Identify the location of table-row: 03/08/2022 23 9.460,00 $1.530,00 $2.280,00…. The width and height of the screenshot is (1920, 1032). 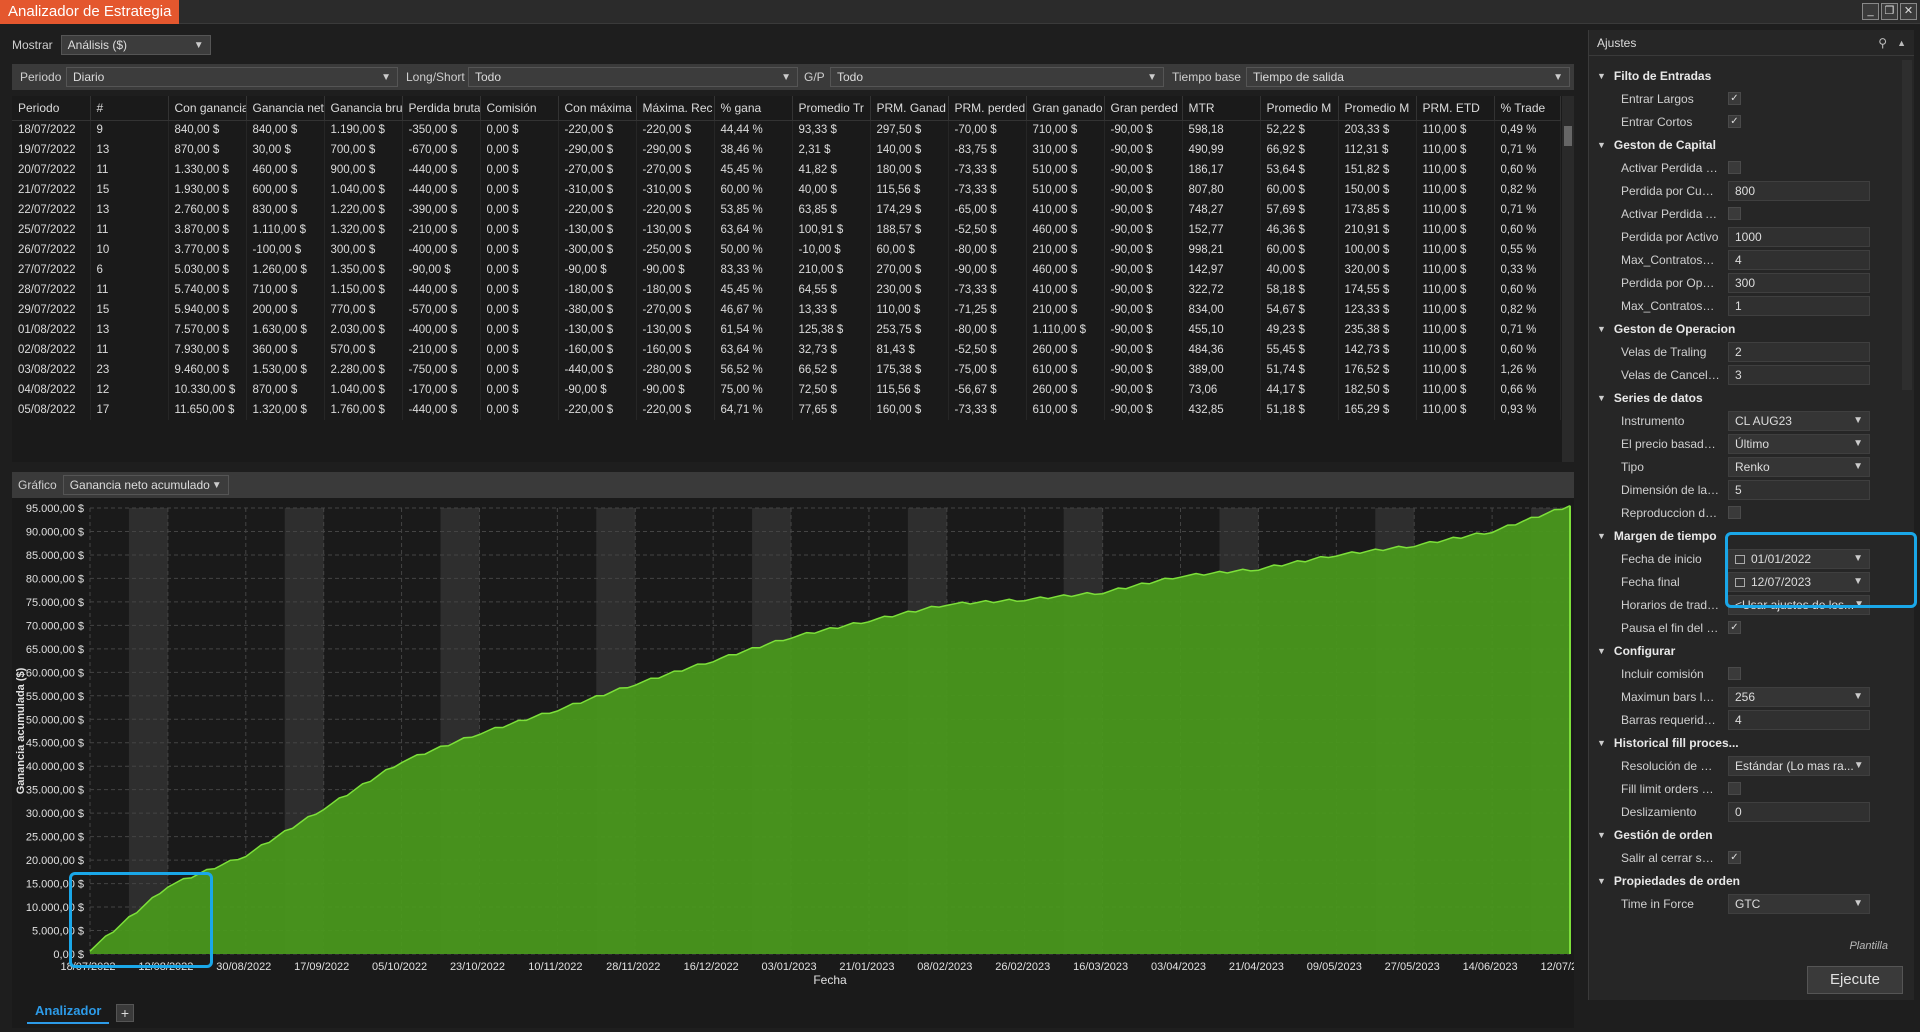
(786, 370).